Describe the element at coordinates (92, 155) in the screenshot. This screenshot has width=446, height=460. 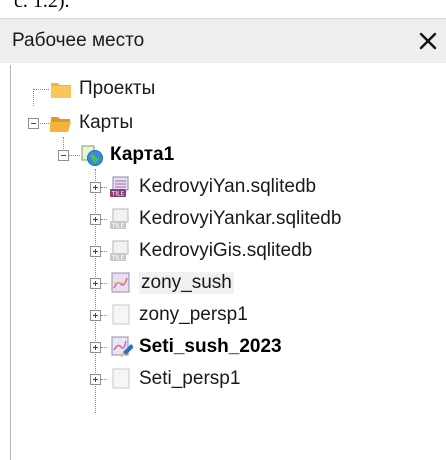
I see `map-globe-icon` at that location.